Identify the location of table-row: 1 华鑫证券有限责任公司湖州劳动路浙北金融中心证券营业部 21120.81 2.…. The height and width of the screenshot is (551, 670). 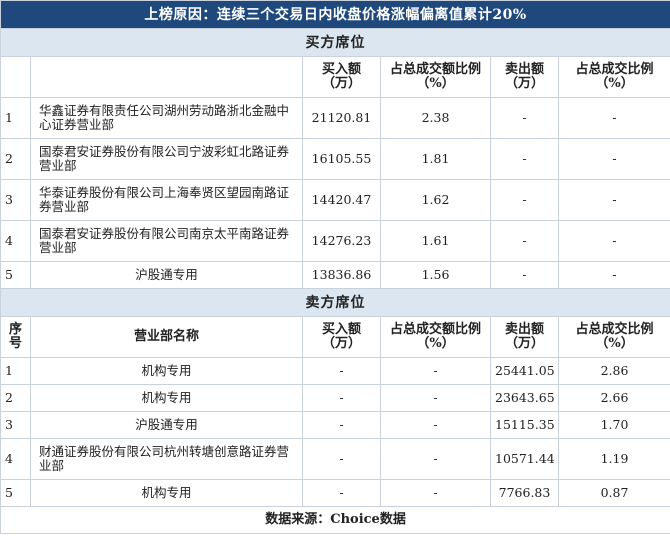
(335, 118).